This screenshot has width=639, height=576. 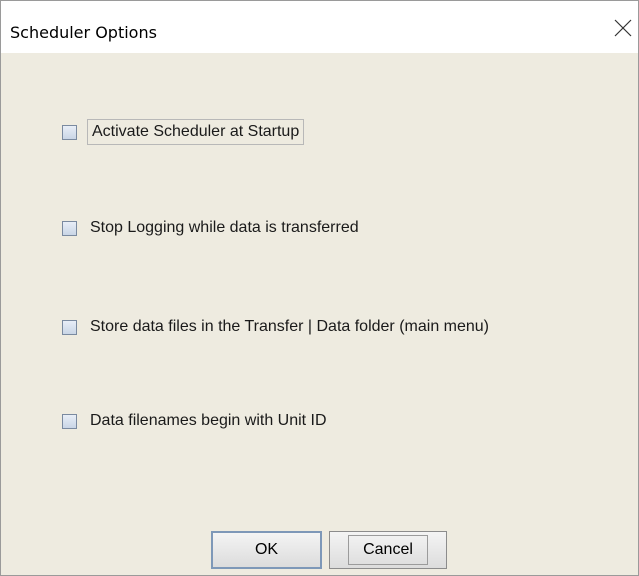 I want to click on stop-logging-label: Stop Logging while data is transferred, so click(x=224, y=228).